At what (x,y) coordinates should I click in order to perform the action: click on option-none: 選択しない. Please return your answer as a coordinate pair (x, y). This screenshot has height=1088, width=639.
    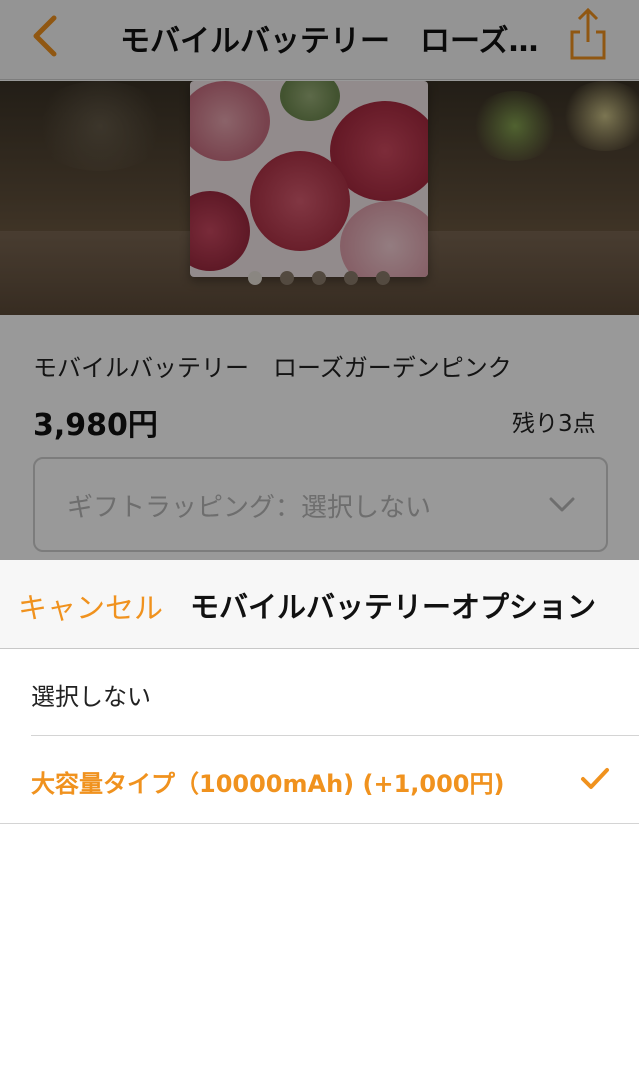
    Looking at the image, I should click on (319, 693).